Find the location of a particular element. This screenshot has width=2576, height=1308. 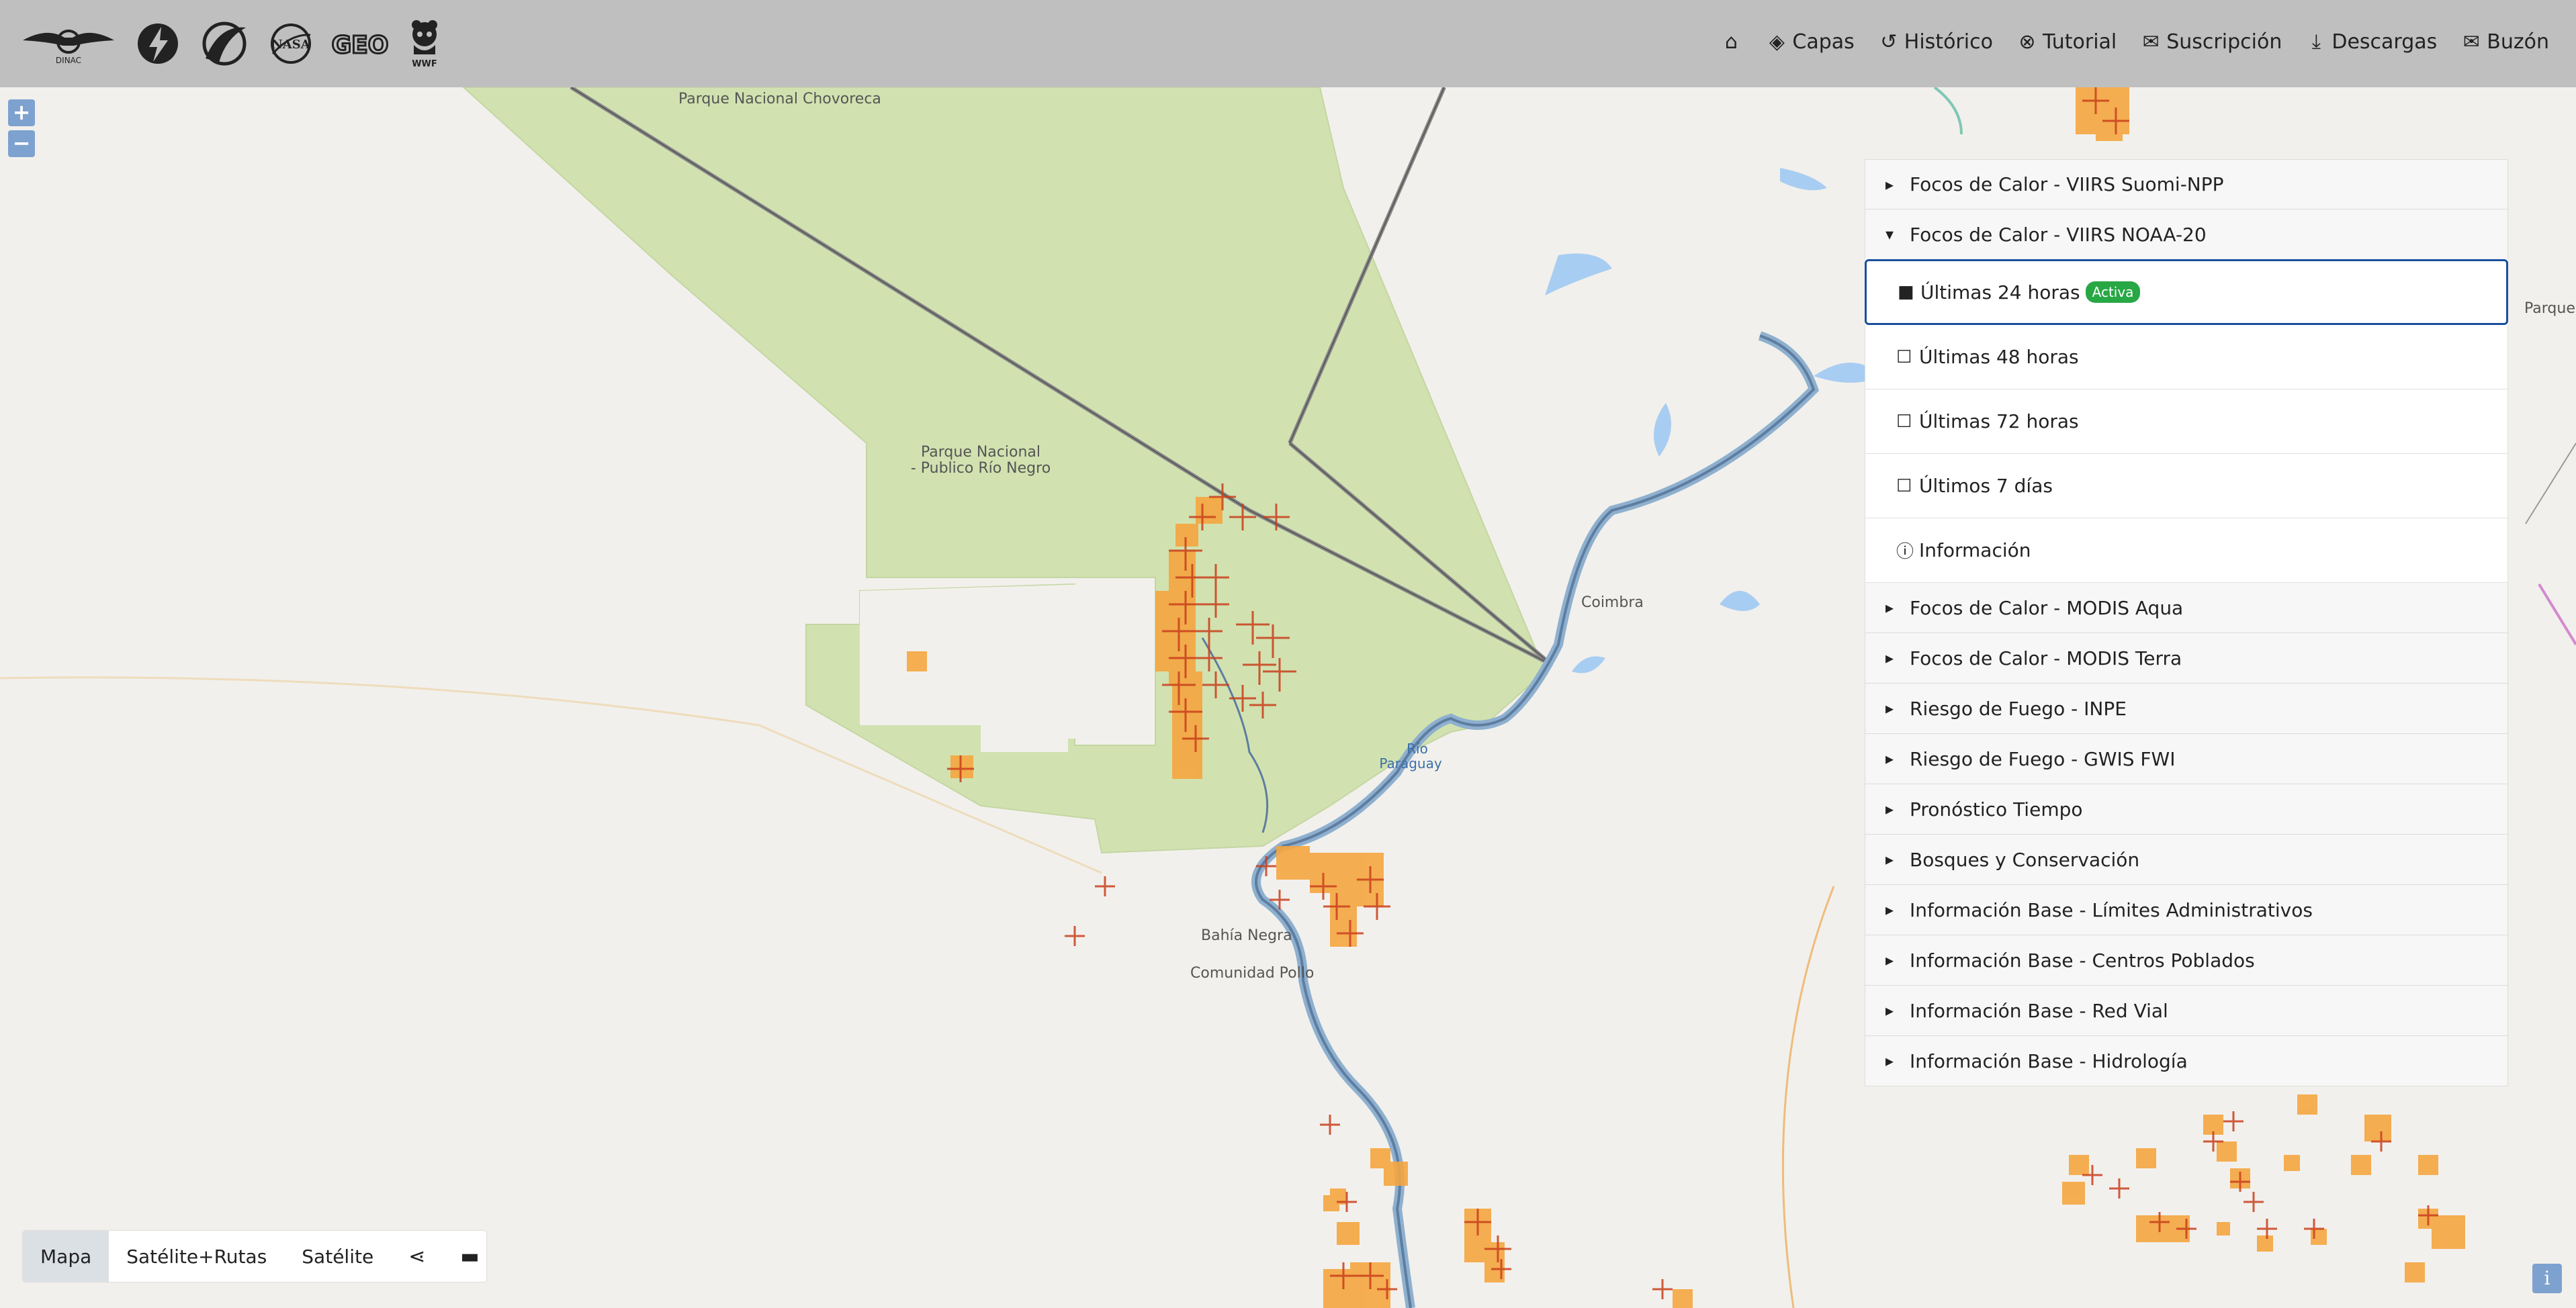

help-circle-icon: ⊗ is located at coordinates (2027, 42).